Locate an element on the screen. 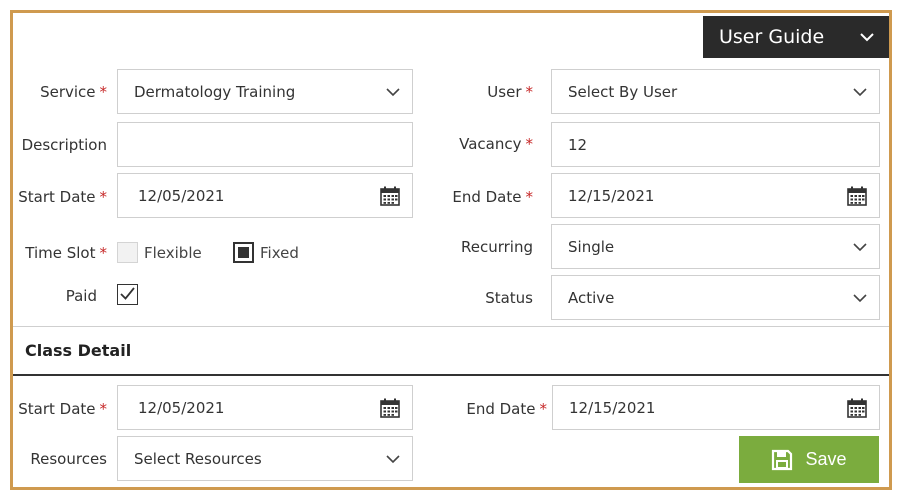 This screenshot has width=900, height=500. save-icon is located at coordinates (782, 459).